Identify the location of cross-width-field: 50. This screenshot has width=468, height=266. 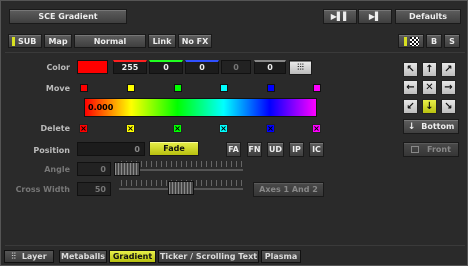
(94, 189).